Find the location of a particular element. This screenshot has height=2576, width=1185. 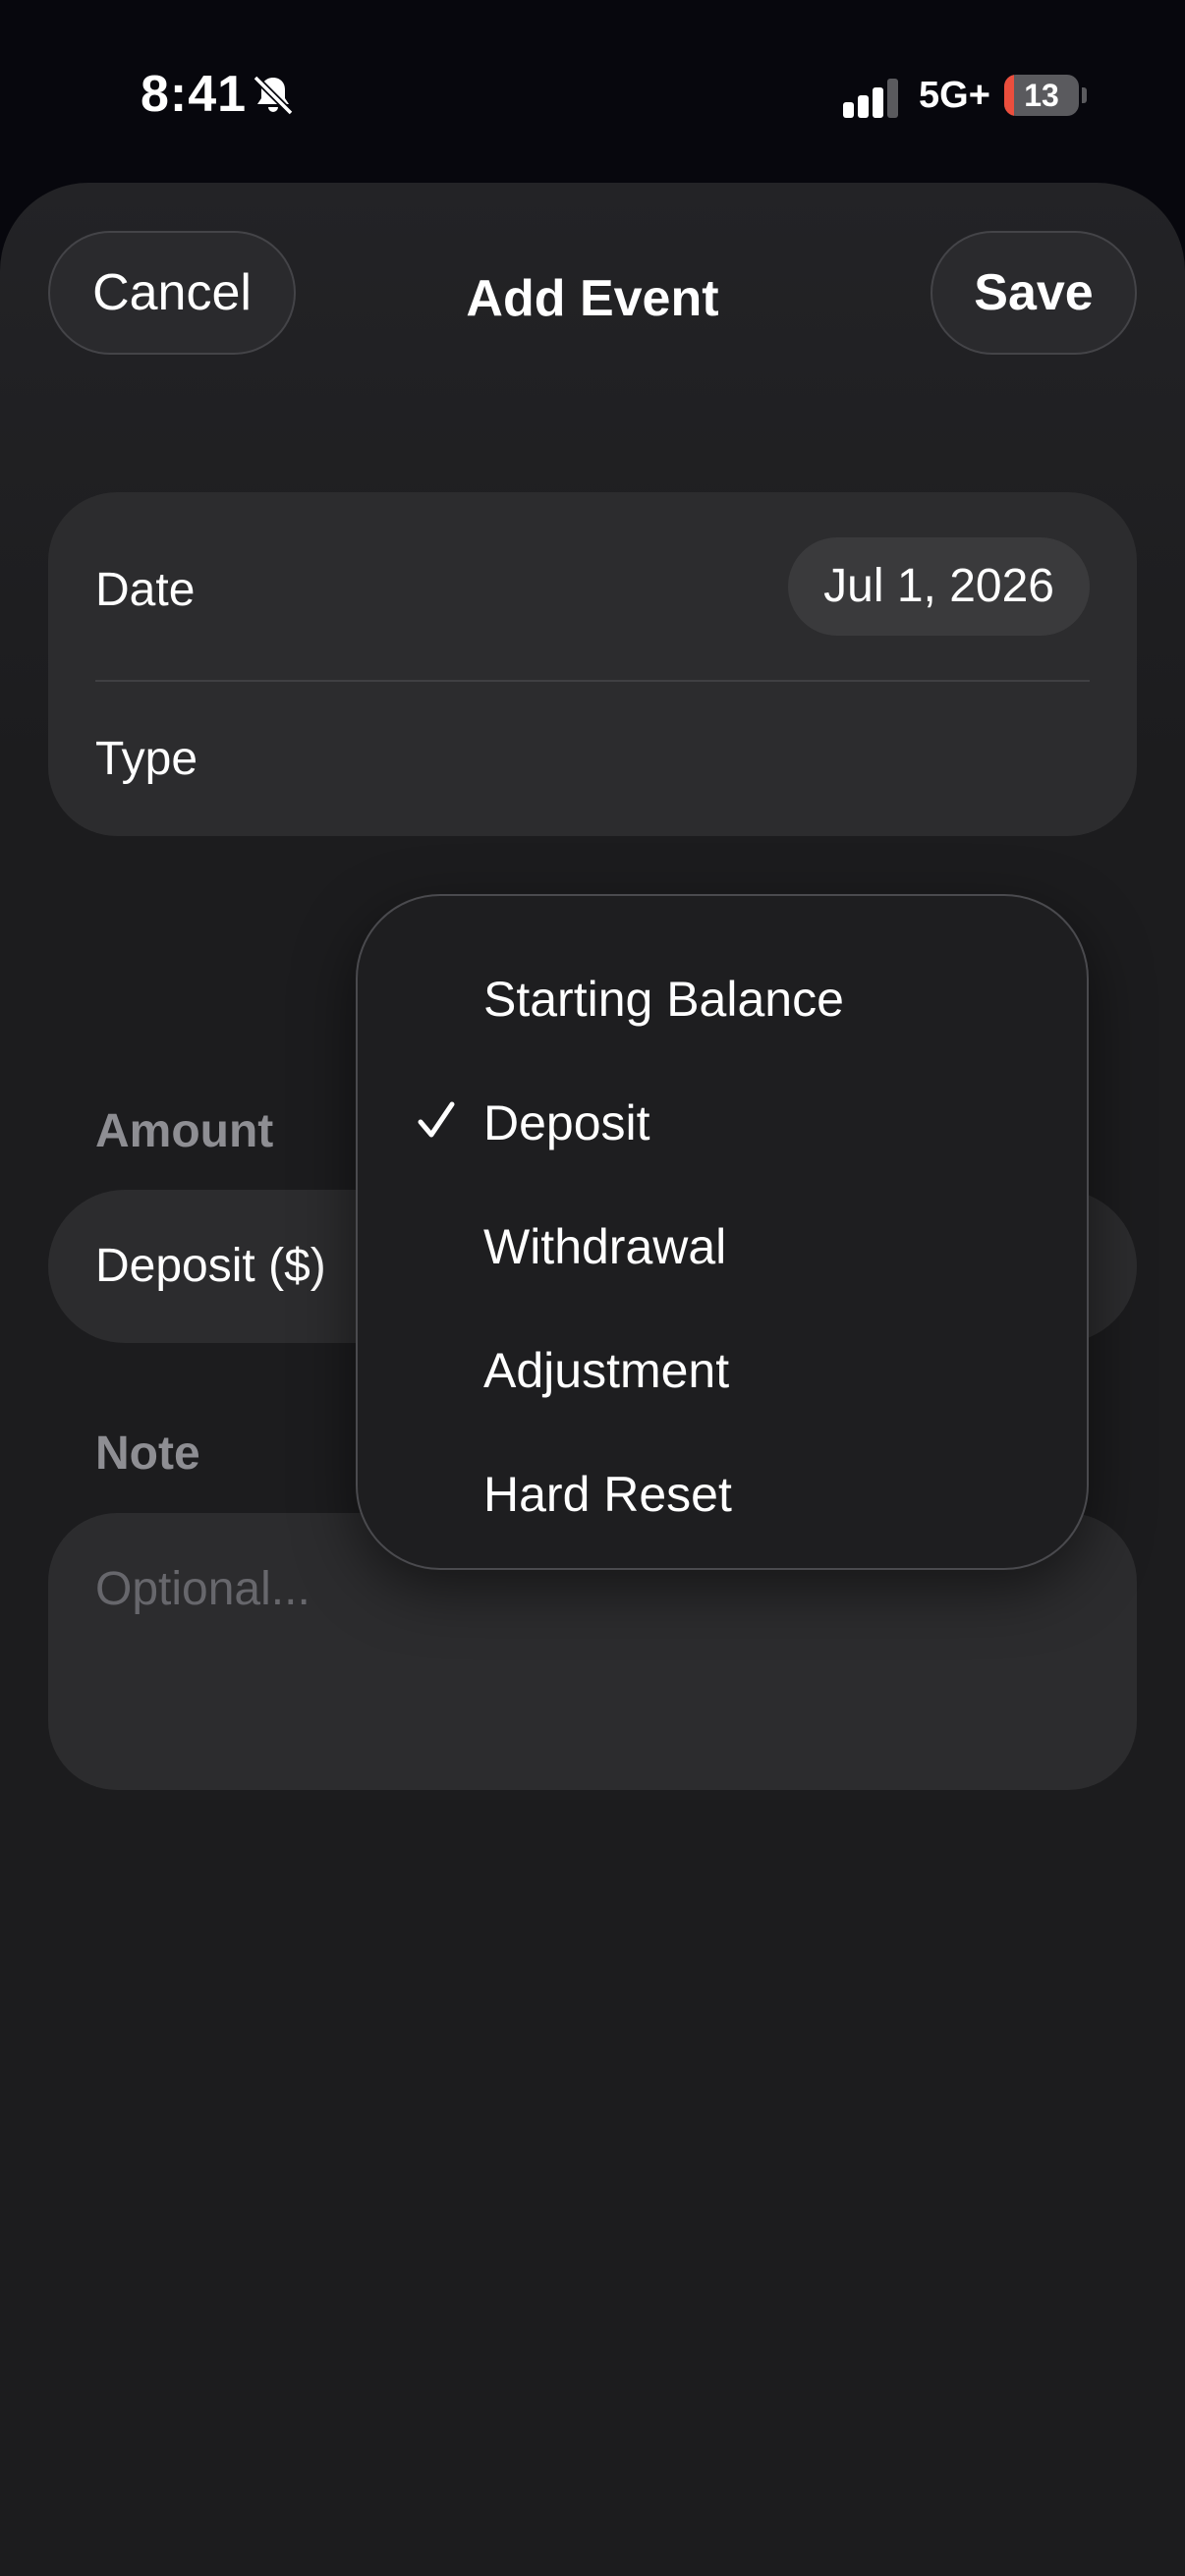

date-type-card: Date Jul 1, 2026 Type is located at coordinates (592, 664).